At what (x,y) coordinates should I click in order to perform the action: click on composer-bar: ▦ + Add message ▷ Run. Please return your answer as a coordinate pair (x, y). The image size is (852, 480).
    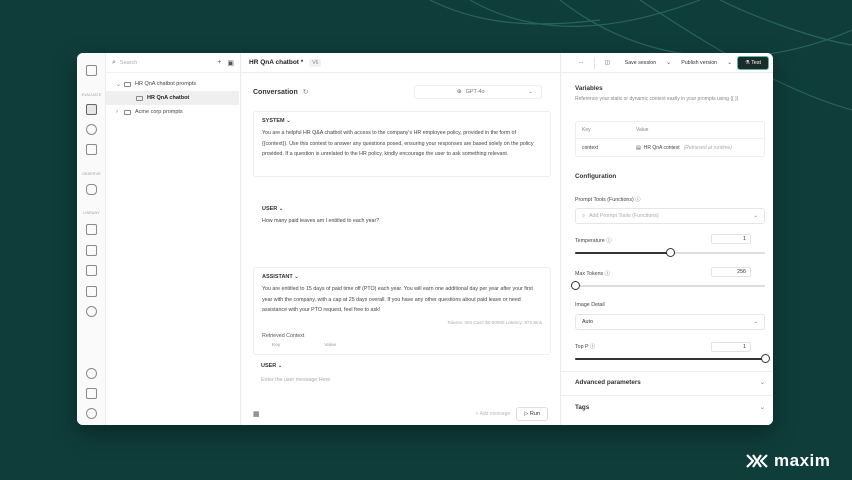
    Looking at the image, I should click on (400, 414).